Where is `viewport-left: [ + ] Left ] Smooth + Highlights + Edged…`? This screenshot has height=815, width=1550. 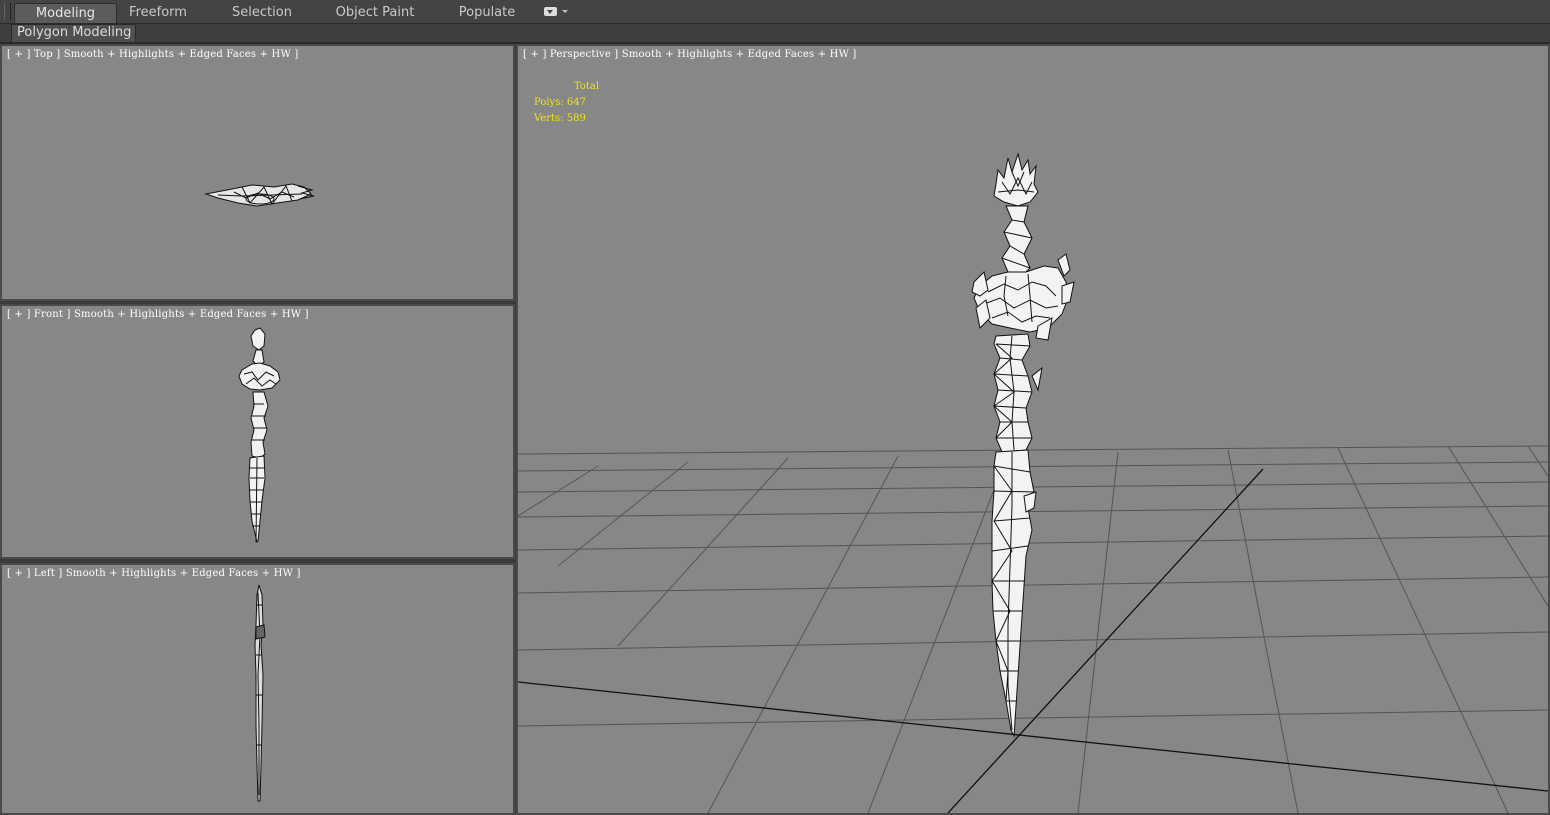
viewport-left: [ + ] Left ] Smooth + Highlights + Edged… is located at coordinates (257, 689).